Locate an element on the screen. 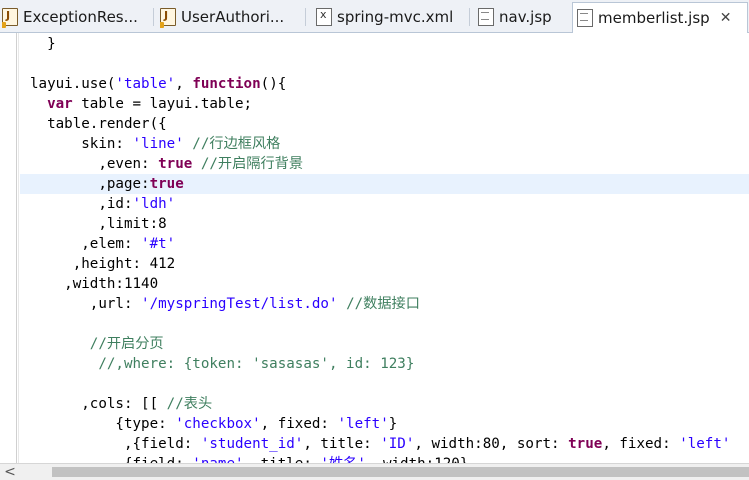 Image resolution: width=749 pixels, height=480 pixels. code-line: ,id:'ldh' is located at coordinates (102, 204).